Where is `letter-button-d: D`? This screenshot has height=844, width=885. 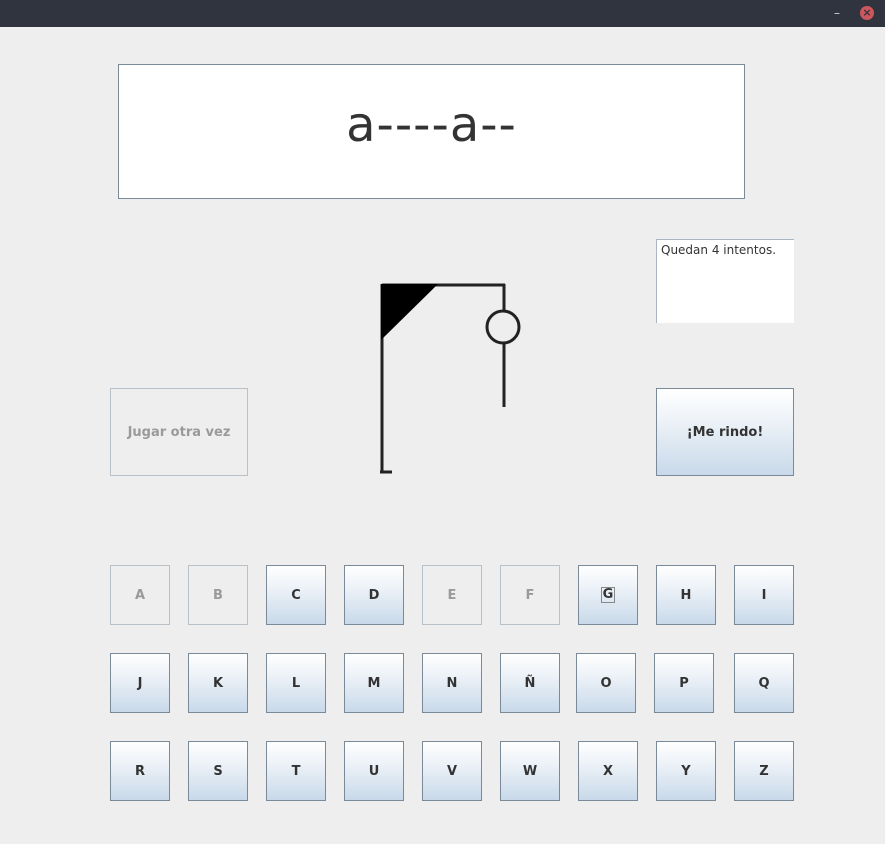 letter-button-d: D is located at coordinates (374, 595).